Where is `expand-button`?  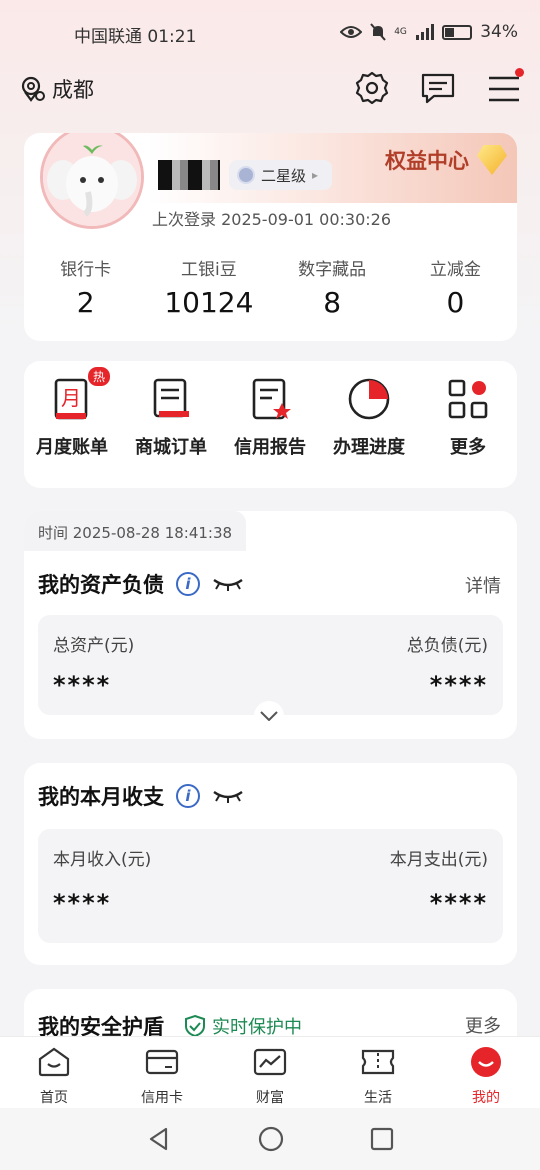
expand-button is located at coordinates (269, 716).